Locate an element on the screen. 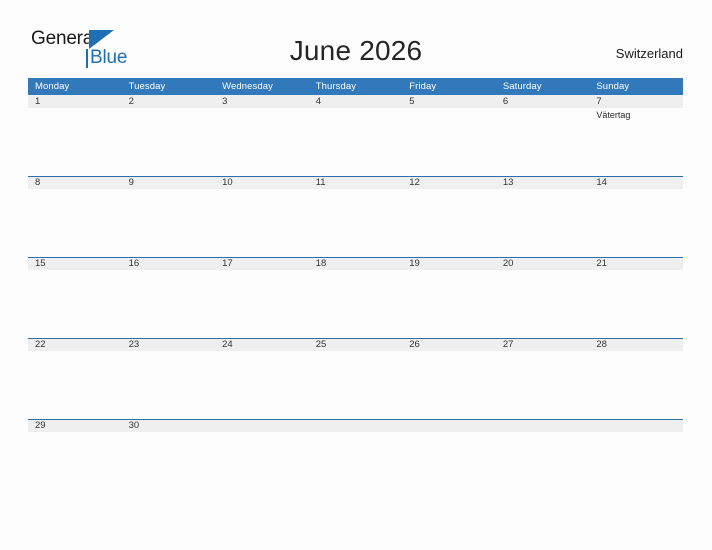  week-row: 29 30 is located at coordinates (355, 459).